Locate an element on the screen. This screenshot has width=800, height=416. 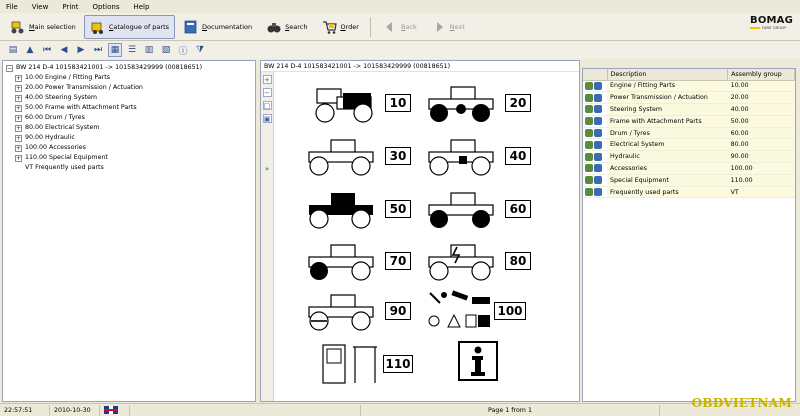
table-row: Engine / Fitting Parts 10.00 is located at coordinates (689, 86).